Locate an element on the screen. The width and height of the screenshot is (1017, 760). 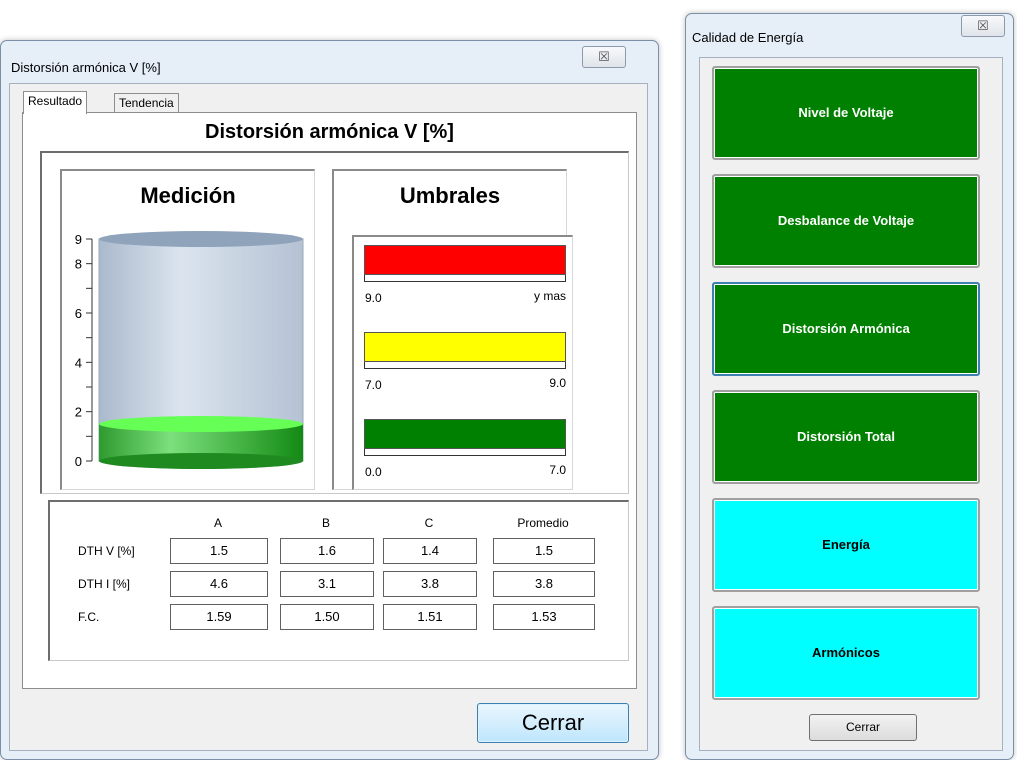
threshold-min-label: 7.0 is located at coordinates (373, 385).